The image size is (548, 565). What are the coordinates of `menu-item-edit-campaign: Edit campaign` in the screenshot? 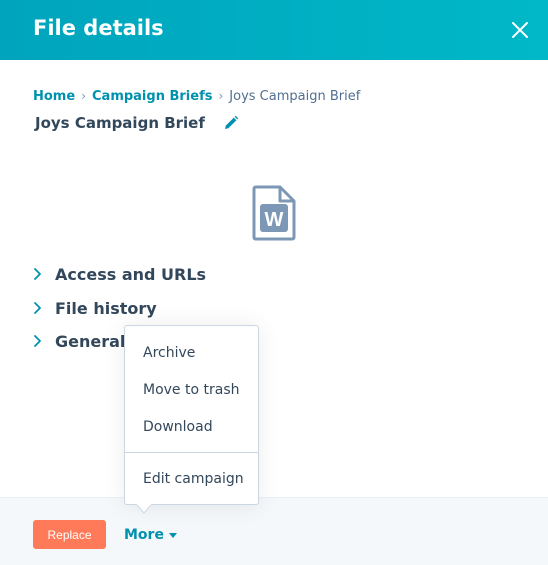 It's located at (191, 479).